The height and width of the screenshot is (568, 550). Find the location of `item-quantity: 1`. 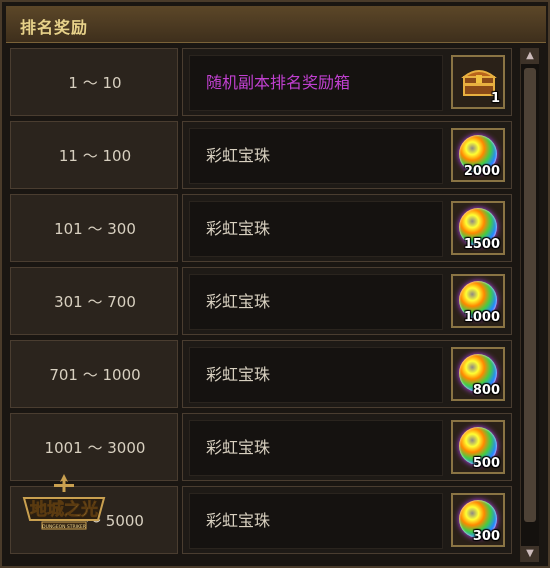

item-quantity: 1 is located at coordinates (495, 98).